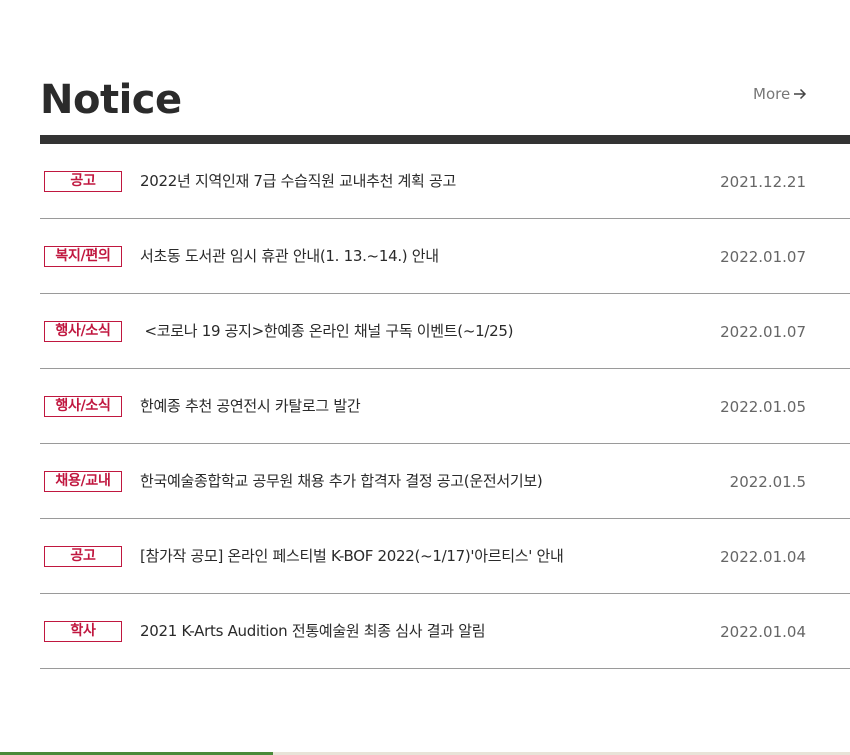  What do you see at coordinates (83, 256) in the screenshot?
I see `category-badge: 복지/편의` at bounding box center [83, 256].